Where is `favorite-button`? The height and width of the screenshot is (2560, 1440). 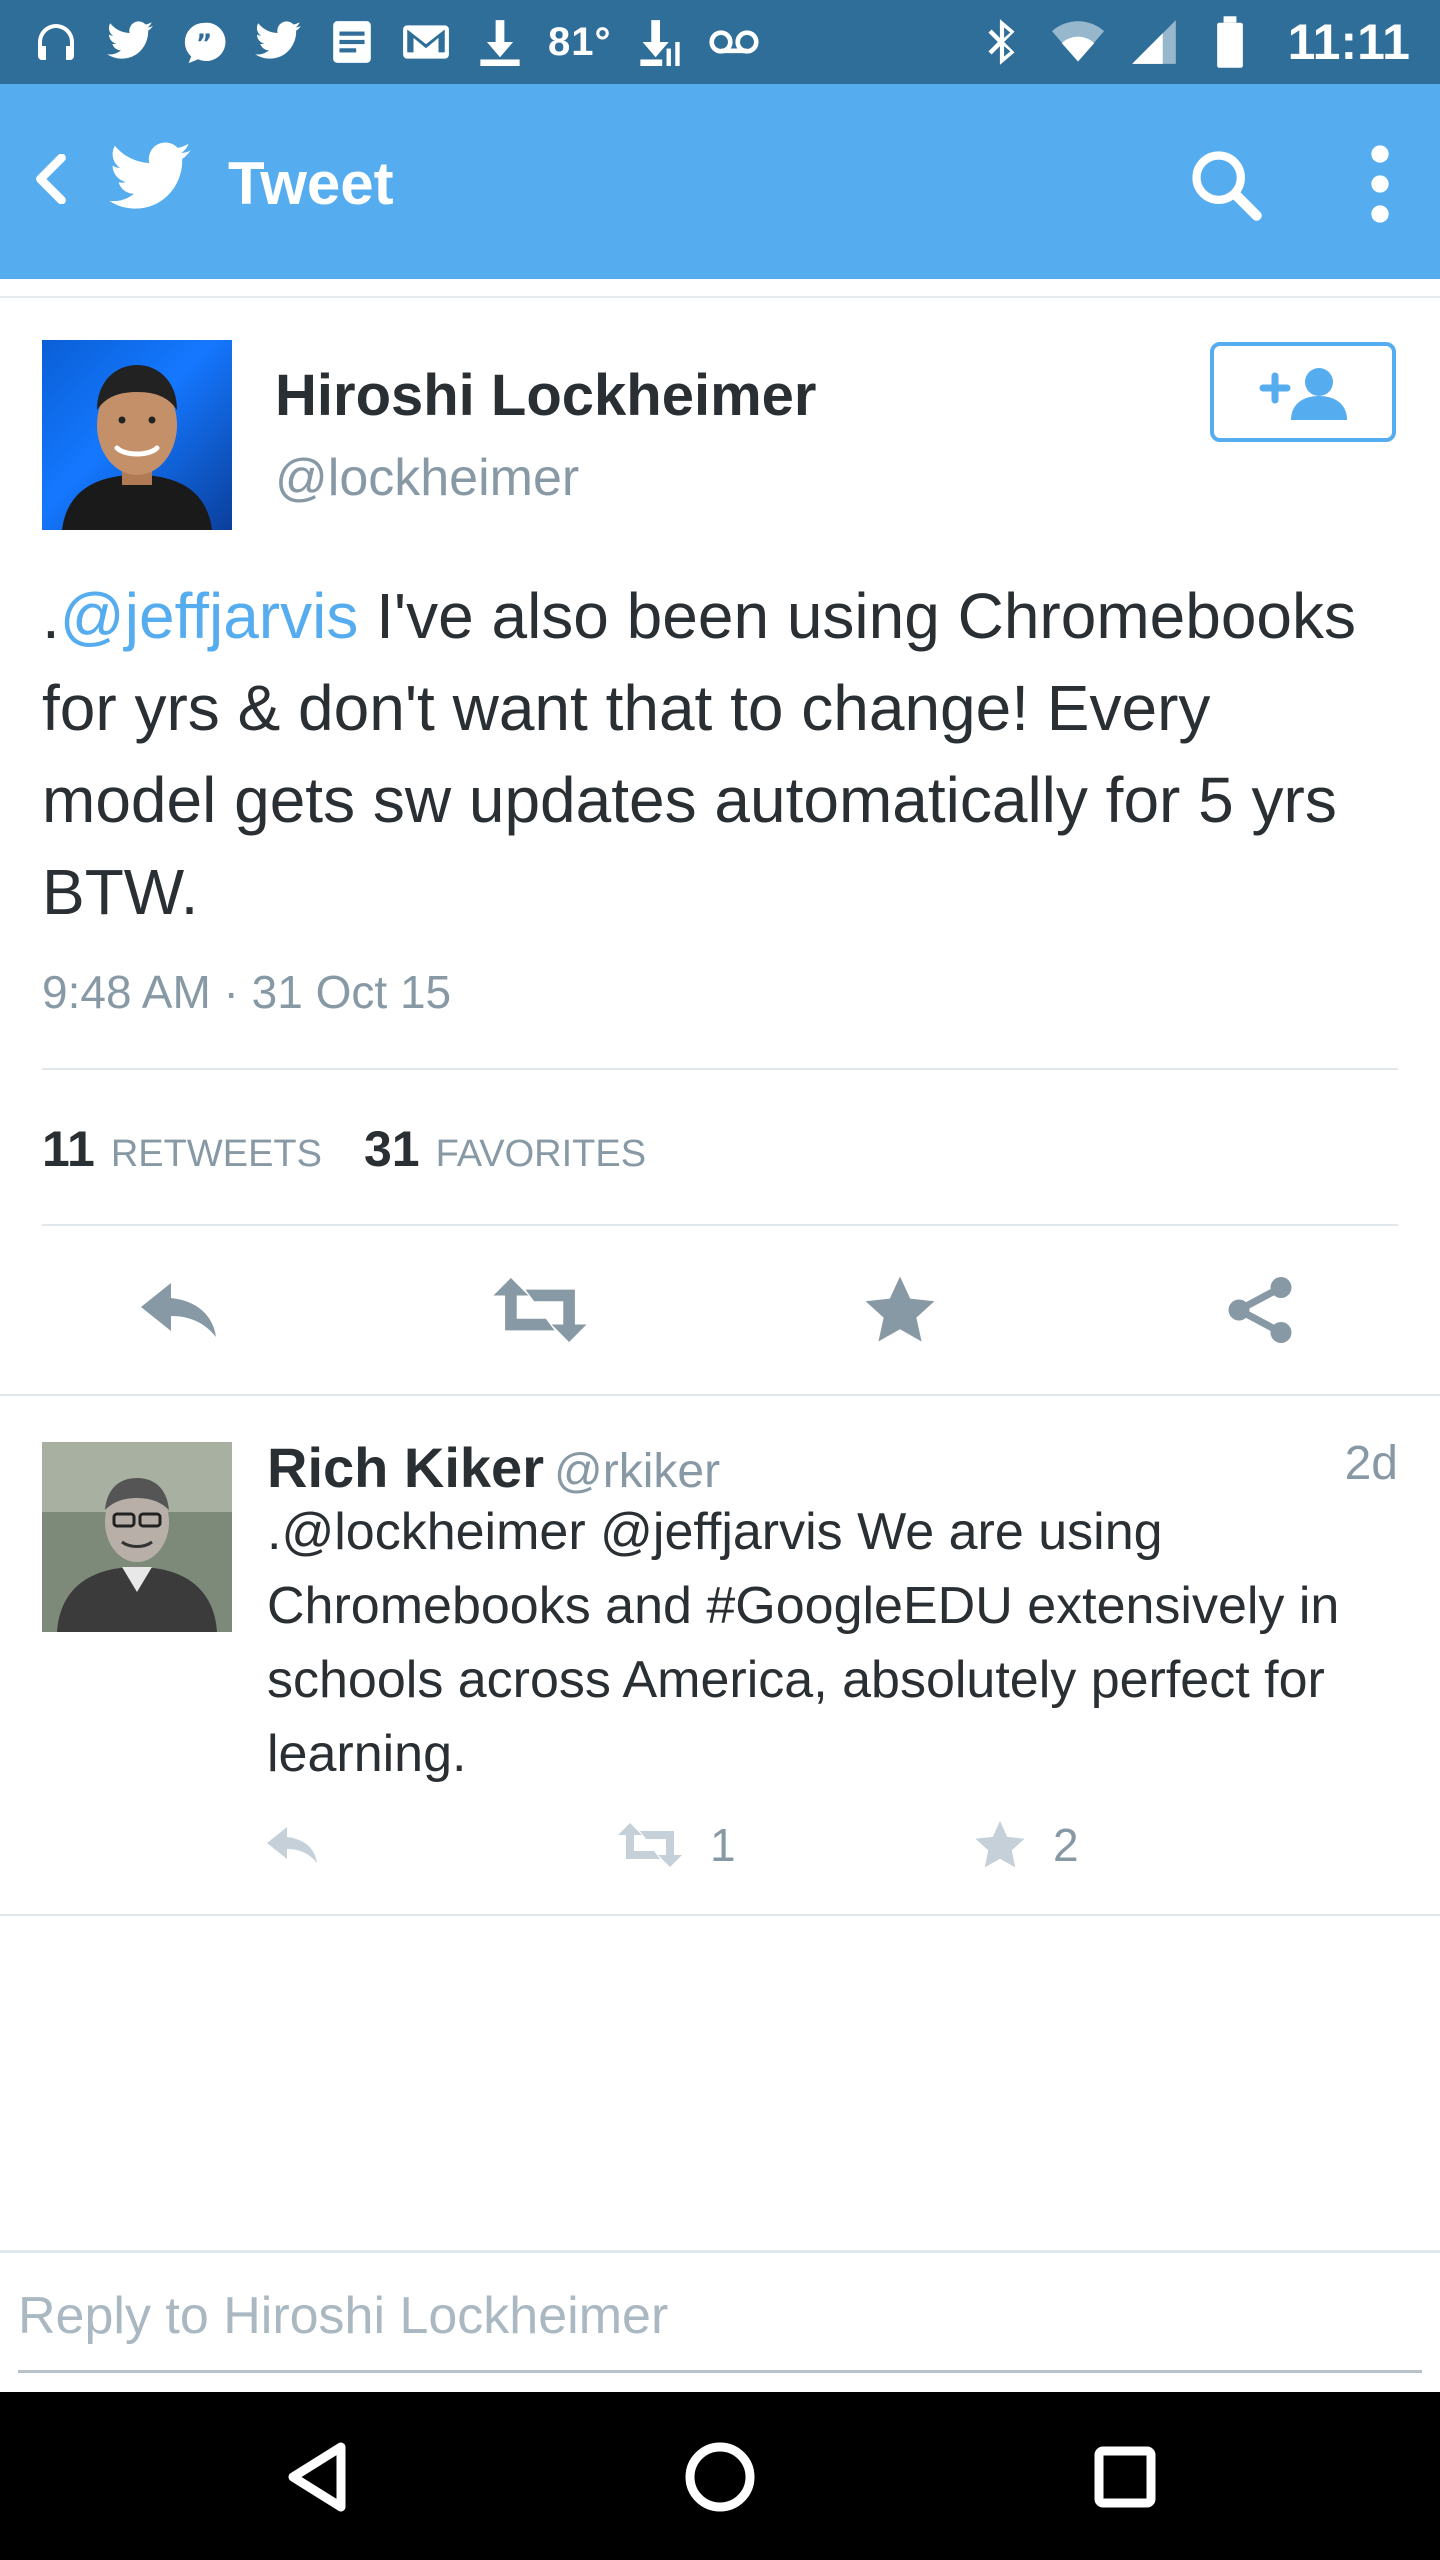 favorite-button is located at coordinates (900, 1310).